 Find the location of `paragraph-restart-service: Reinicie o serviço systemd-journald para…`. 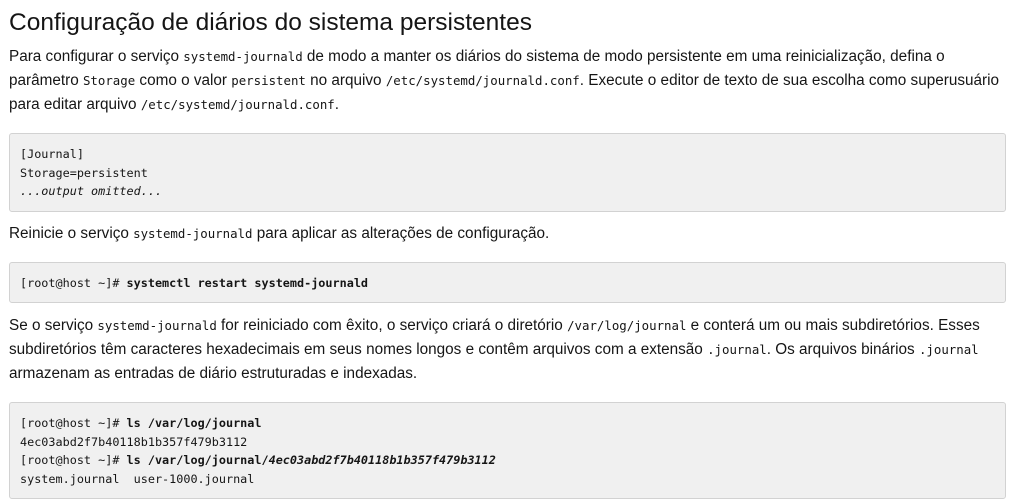

paragraph-restart-service: Reinicie o serviço systemd-journald para… is located at coordinates (507, 234).